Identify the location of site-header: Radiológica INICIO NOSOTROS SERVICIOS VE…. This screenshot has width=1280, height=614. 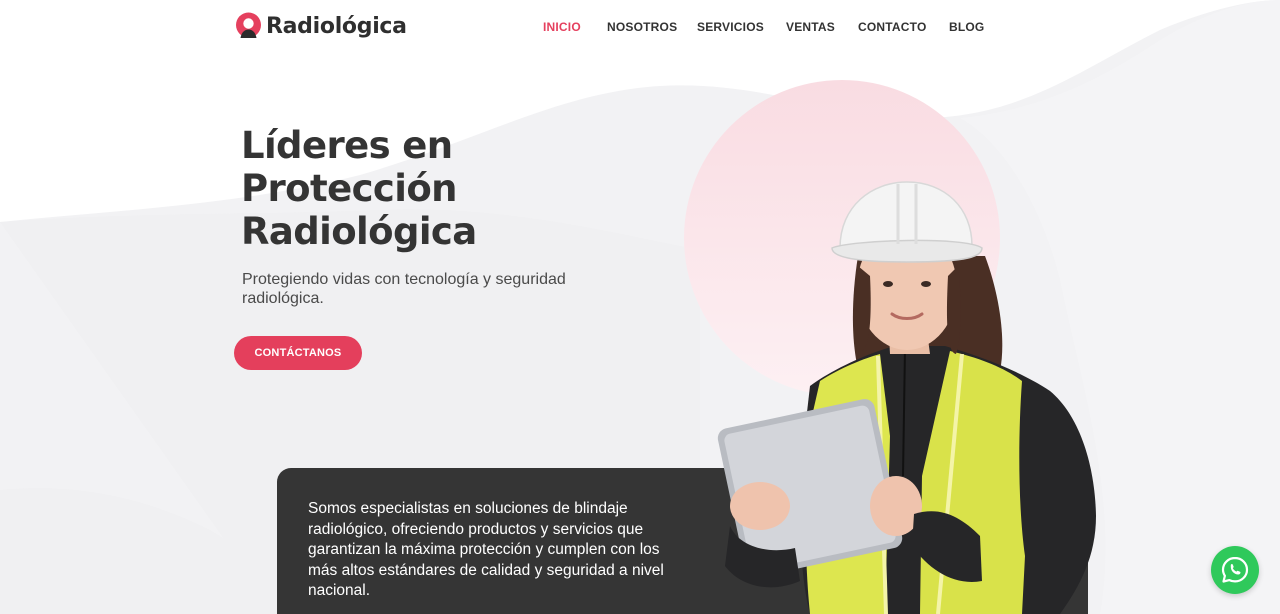
(640, 28).